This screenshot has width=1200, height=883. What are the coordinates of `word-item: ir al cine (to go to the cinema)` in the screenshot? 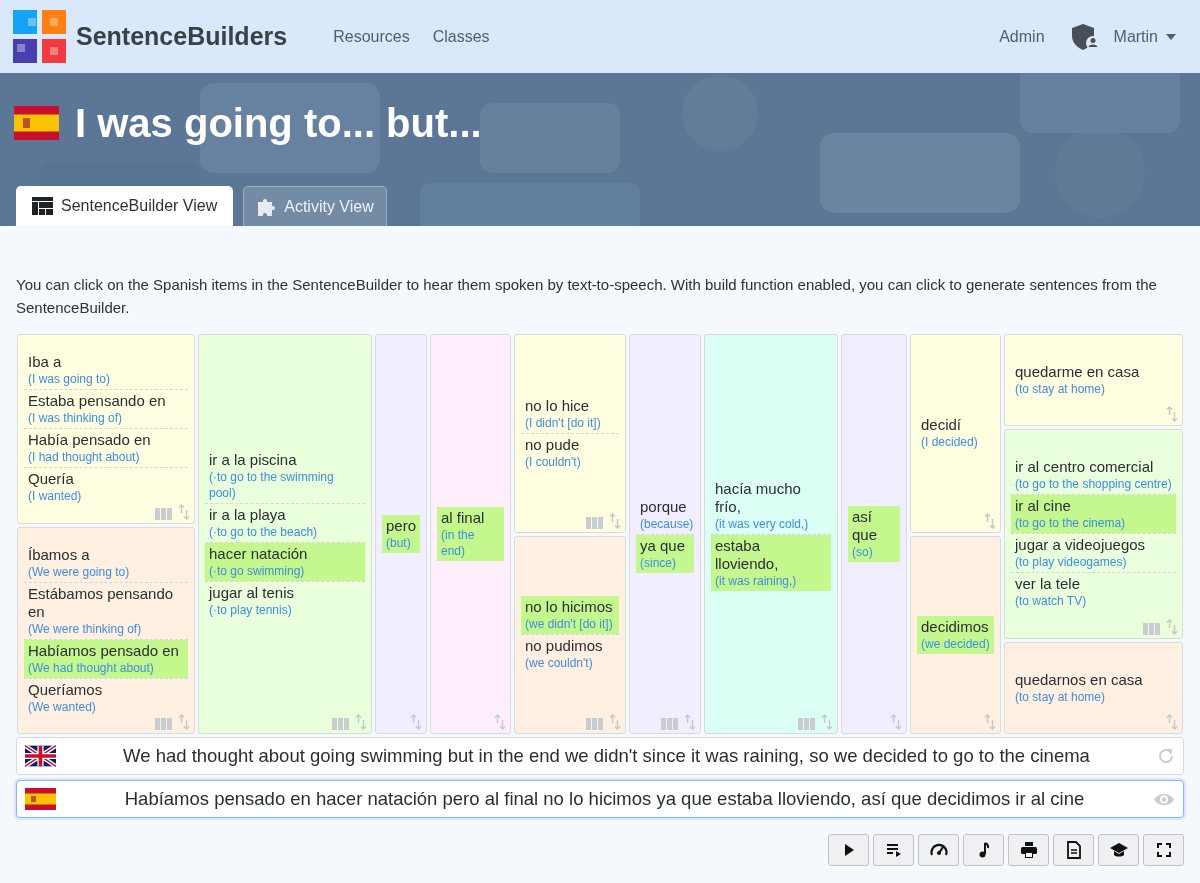 It's located at (1093, 514).